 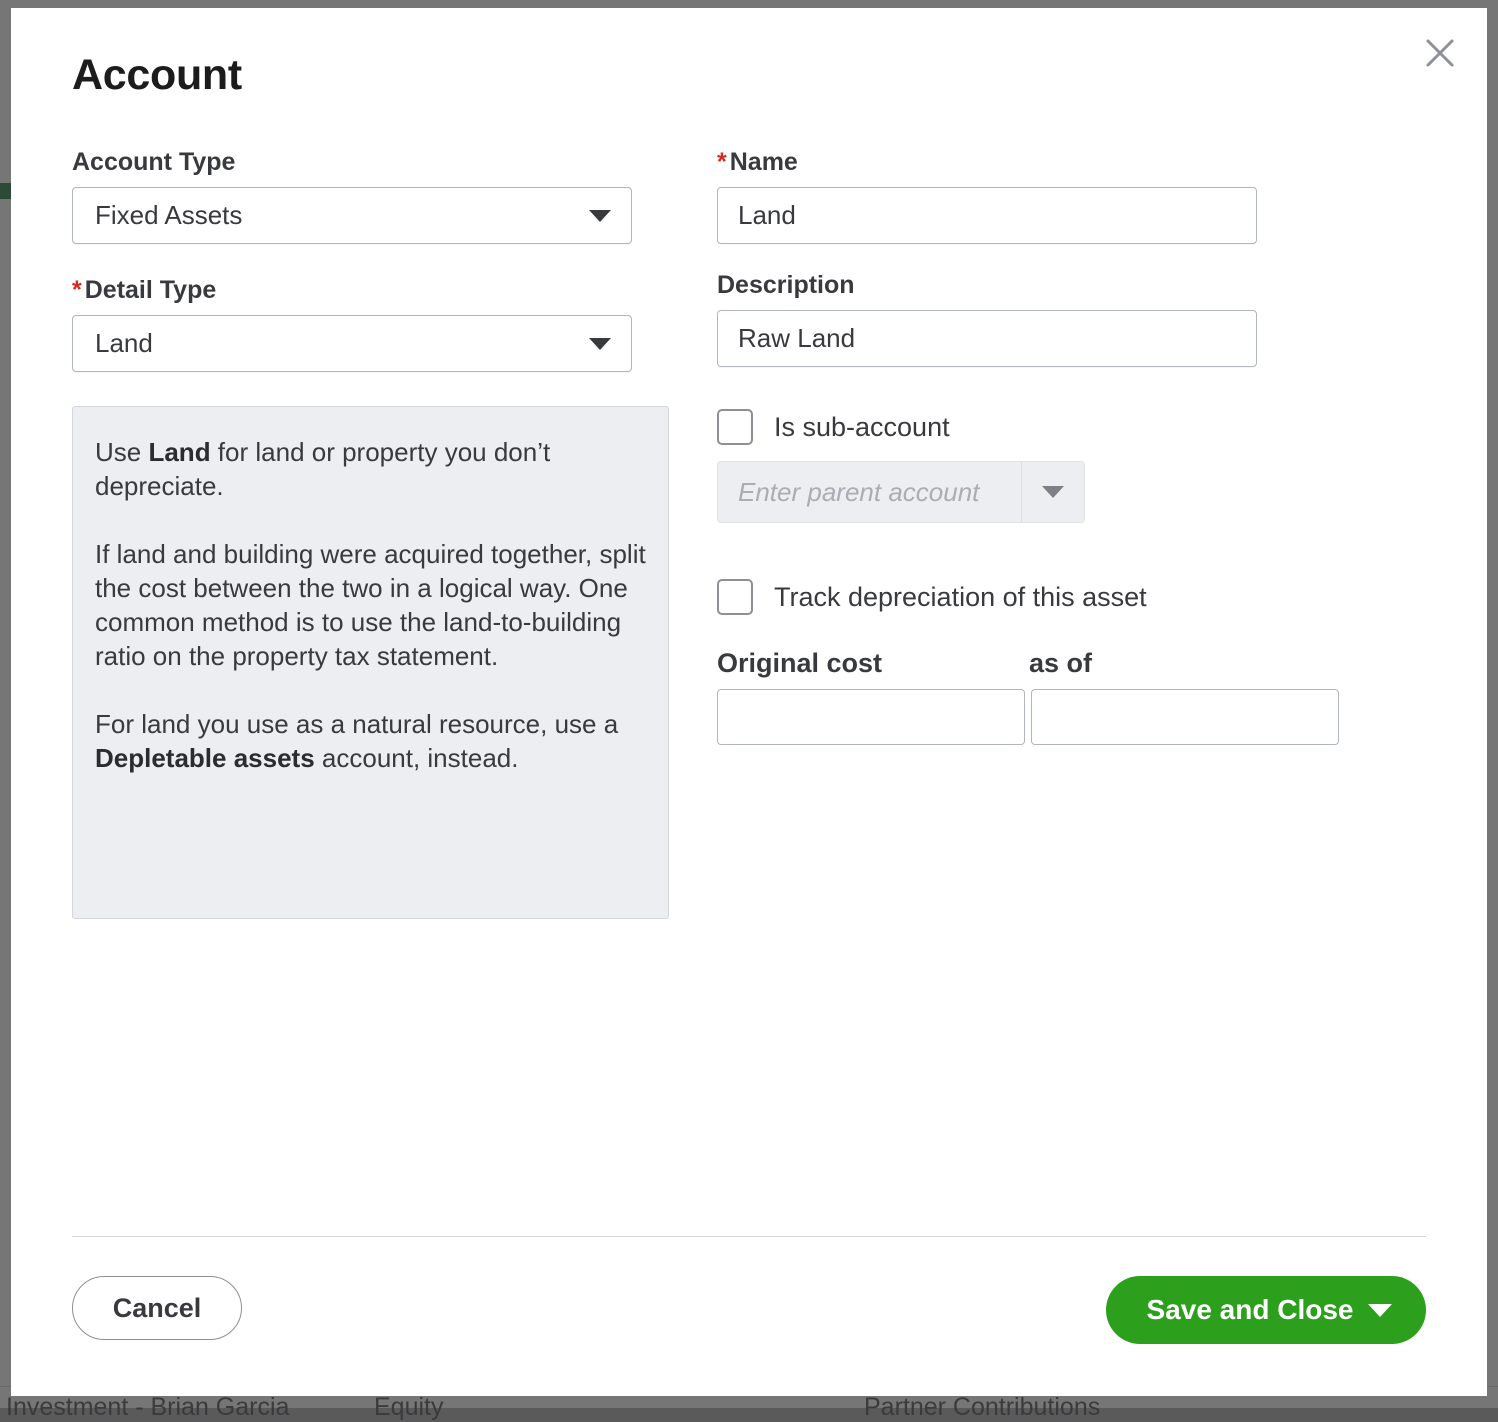 I want to click on info-p1-pre: Use, so click(x=121, y=452).